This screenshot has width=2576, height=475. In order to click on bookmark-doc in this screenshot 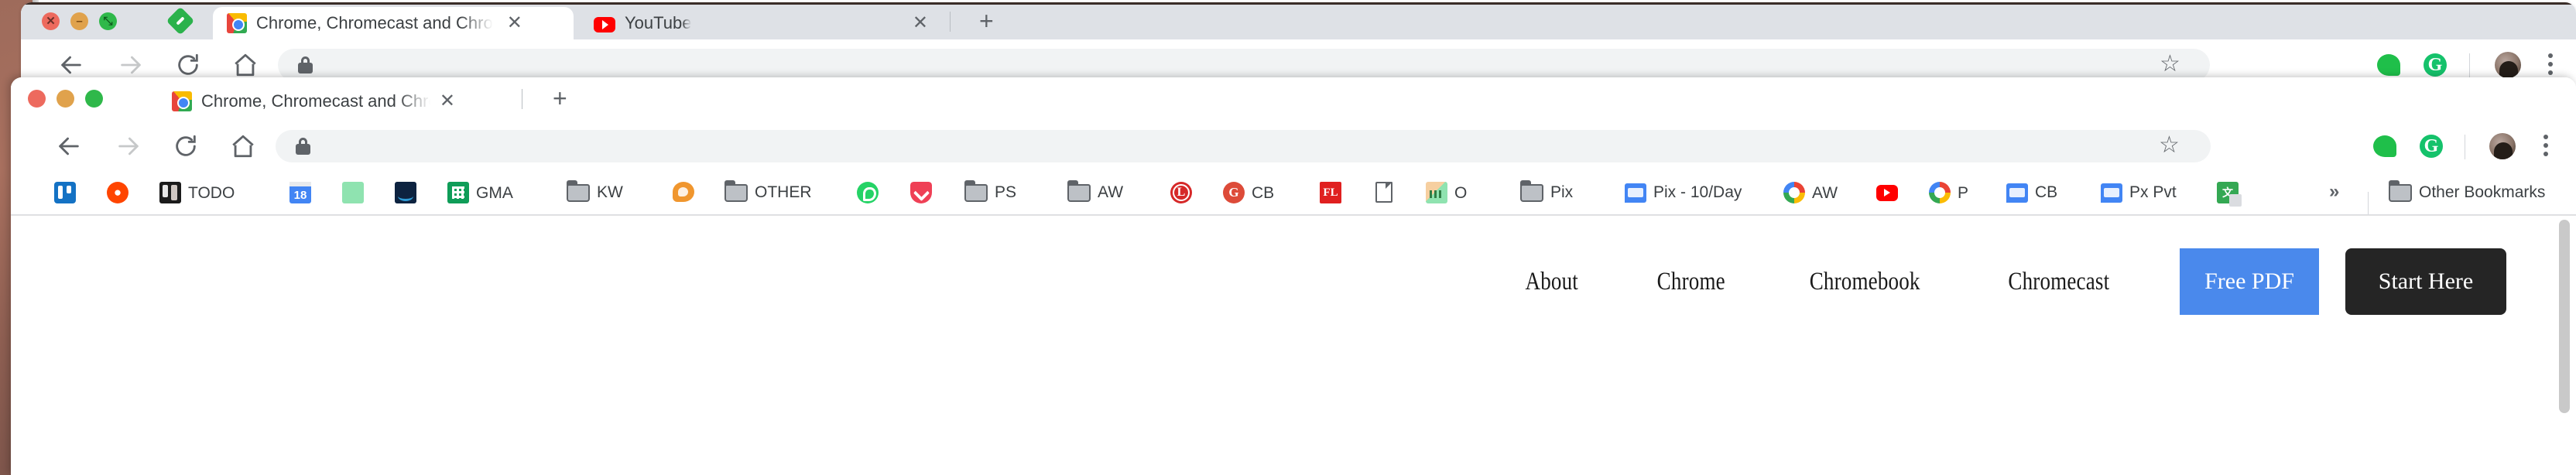, I will do `click(1382, 192)`.